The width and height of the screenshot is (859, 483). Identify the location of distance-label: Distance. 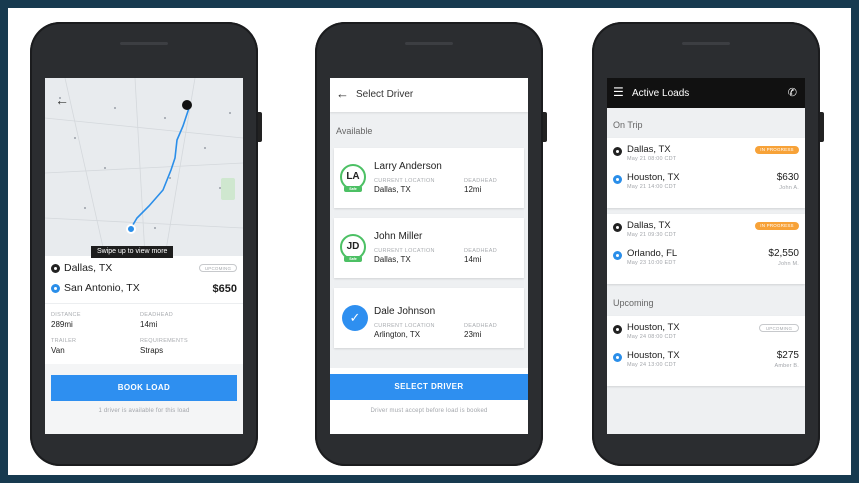
(66, 315).